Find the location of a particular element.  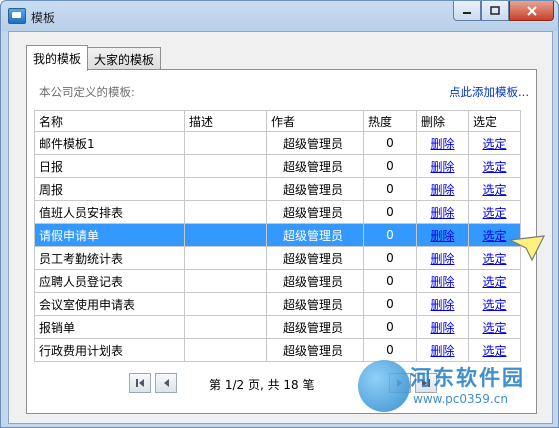

tab-everyone-templates: 大家的模板 is located at coordinates (124, 58).